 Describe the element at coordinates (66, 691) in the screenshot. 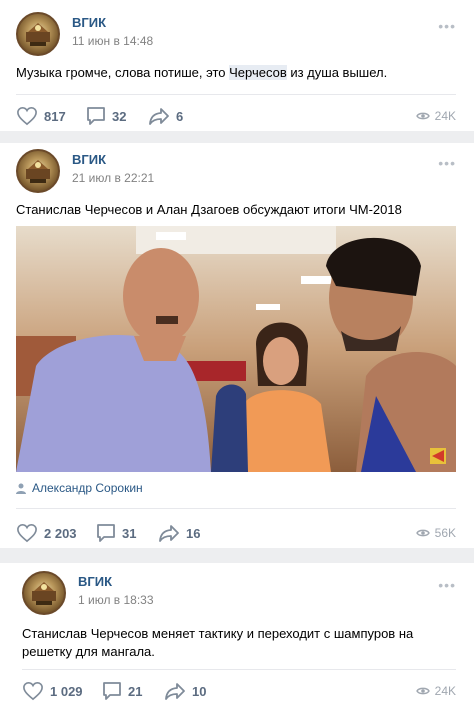

I see `like-count: 1 029` at that location.